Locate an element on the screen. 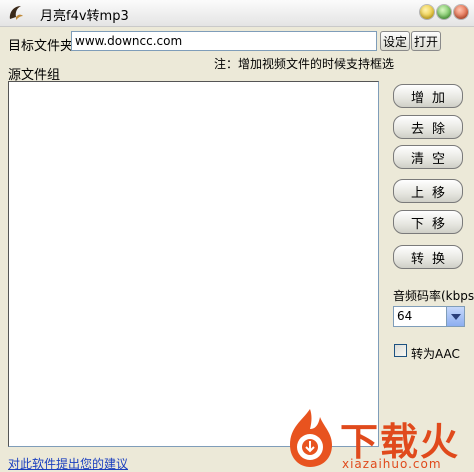  add-button: 增加 is located at coordinates (428, 96).